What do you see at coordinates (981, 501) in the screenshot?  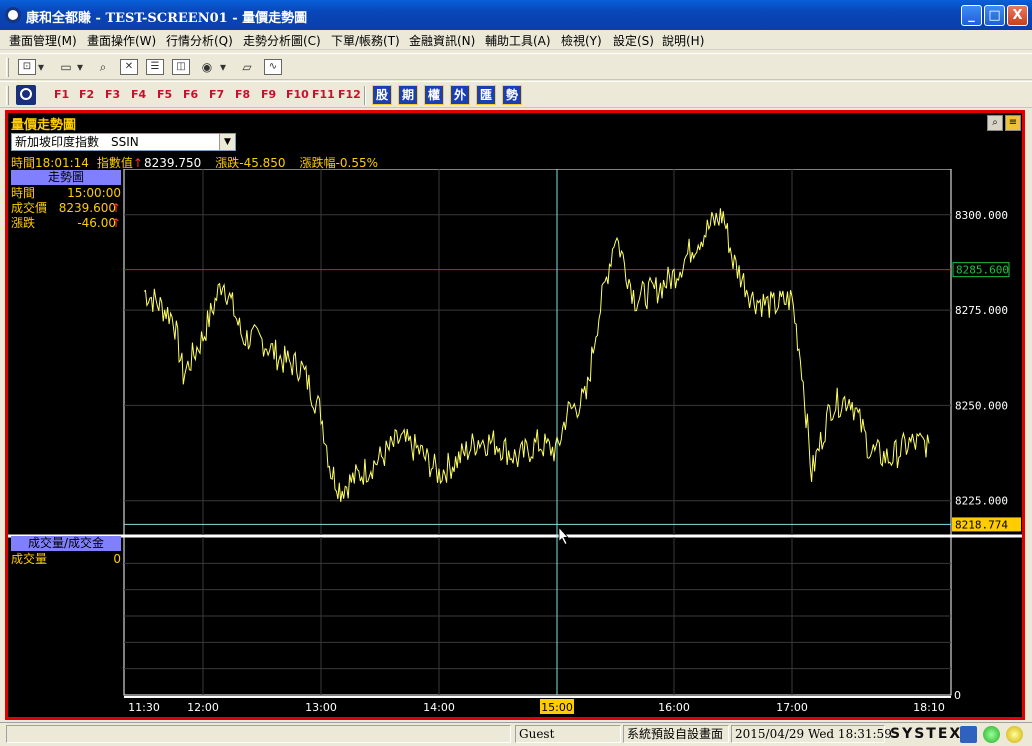 I see `y-tick-label: 8225.000` at bounding box center [981, 501].